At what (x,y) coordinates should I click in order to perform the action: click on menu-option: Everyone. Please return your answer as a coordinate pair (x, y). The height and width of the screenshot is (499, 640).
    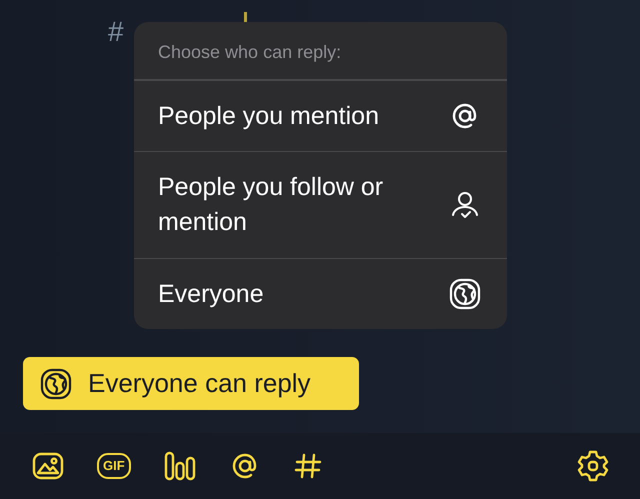
    Looking at the image, I should click on (320, 293).